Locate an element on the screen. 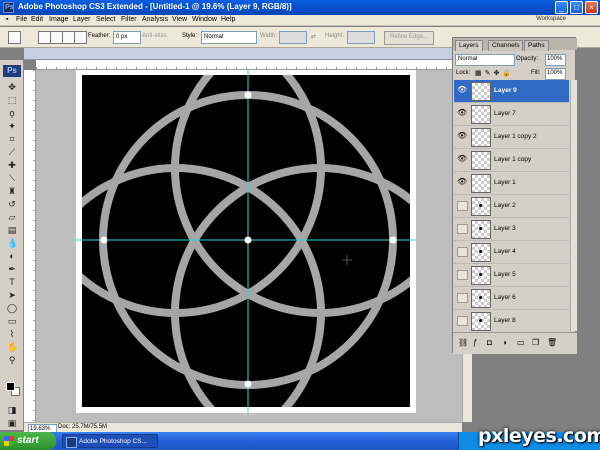 Image resolution: width=600 pixels, height=450 pixels. blend-mode-select: Normal is located at coordinates (485, 60).